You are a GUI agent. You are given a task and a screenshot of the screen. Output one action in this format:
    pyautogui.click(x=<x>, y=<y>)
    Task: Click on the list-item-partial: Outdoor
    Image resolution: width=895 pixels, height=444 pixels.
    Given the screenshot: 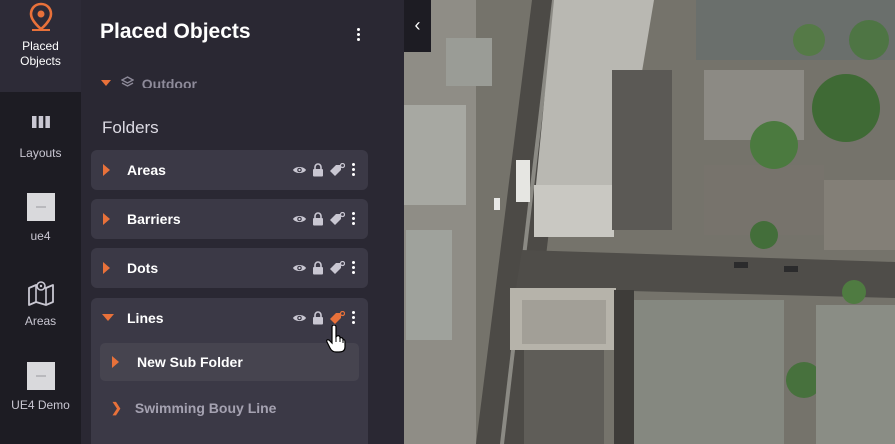 What is the action you would take?
    pyautogui.click(x=149, y=81)
    